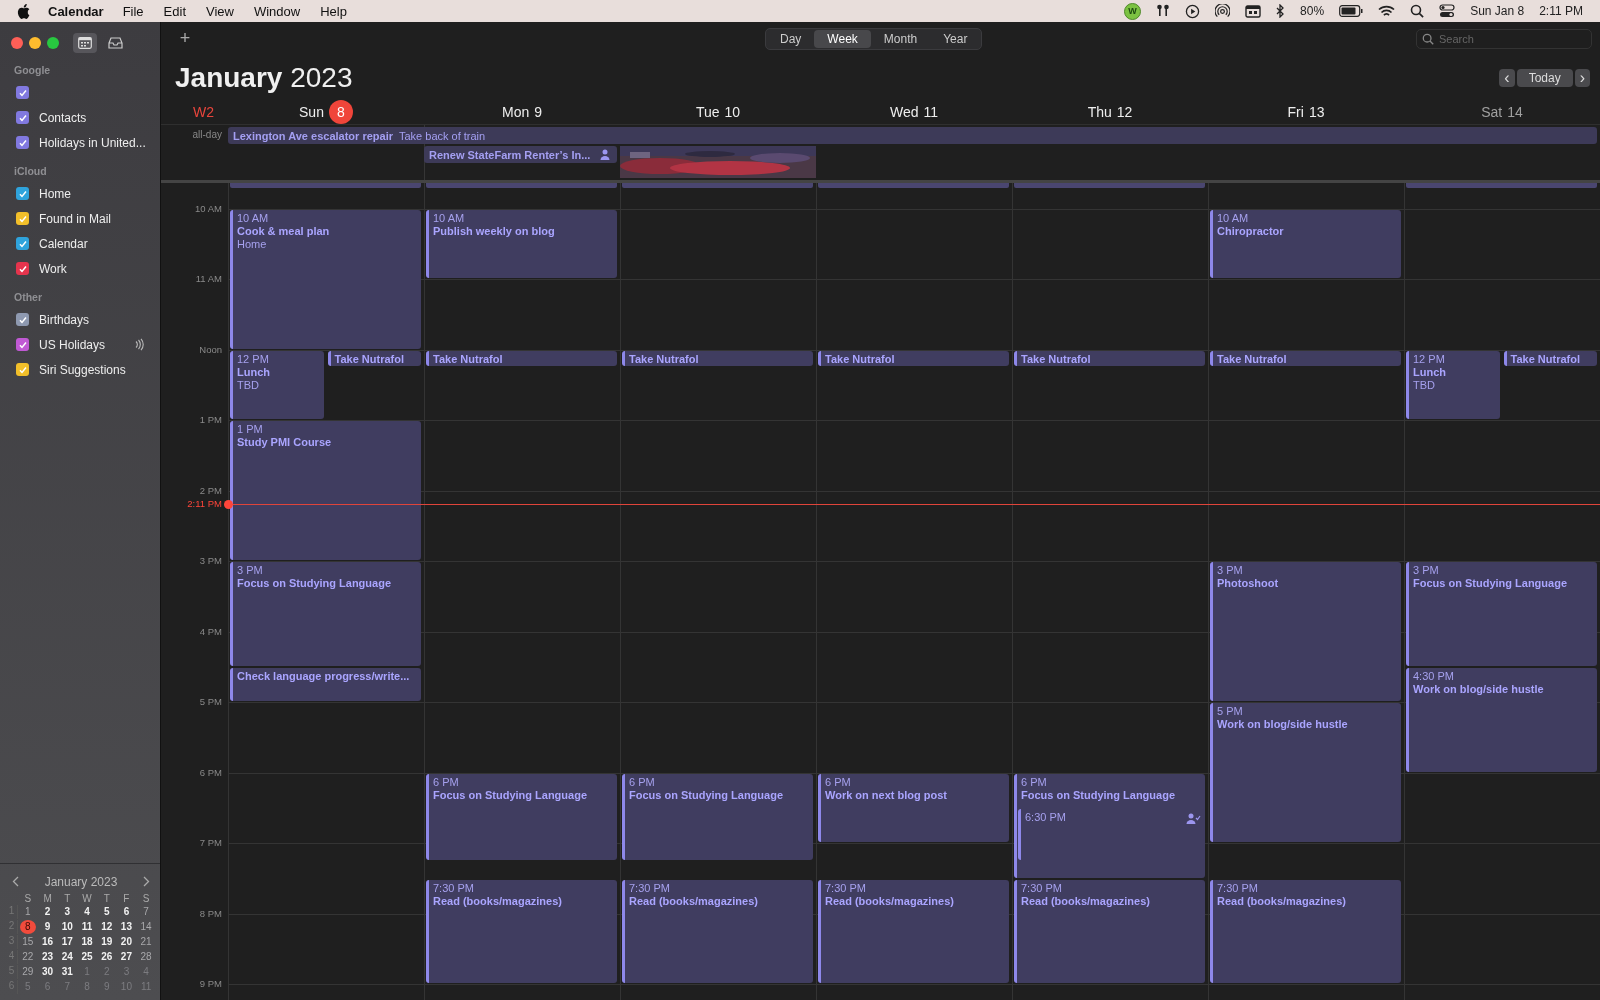 This screenshot has height=1000, width=1600. I want to click on calendars-toggle-button, so click(85, 43).